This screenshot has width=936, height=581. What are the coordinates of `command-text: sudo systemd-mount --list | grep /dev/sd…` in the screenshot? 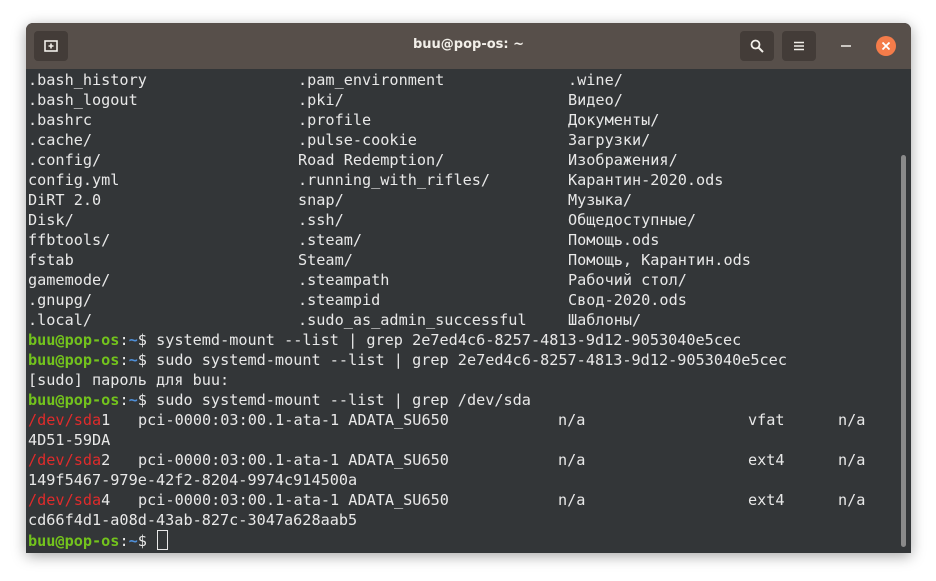 It's located at (343, 400).